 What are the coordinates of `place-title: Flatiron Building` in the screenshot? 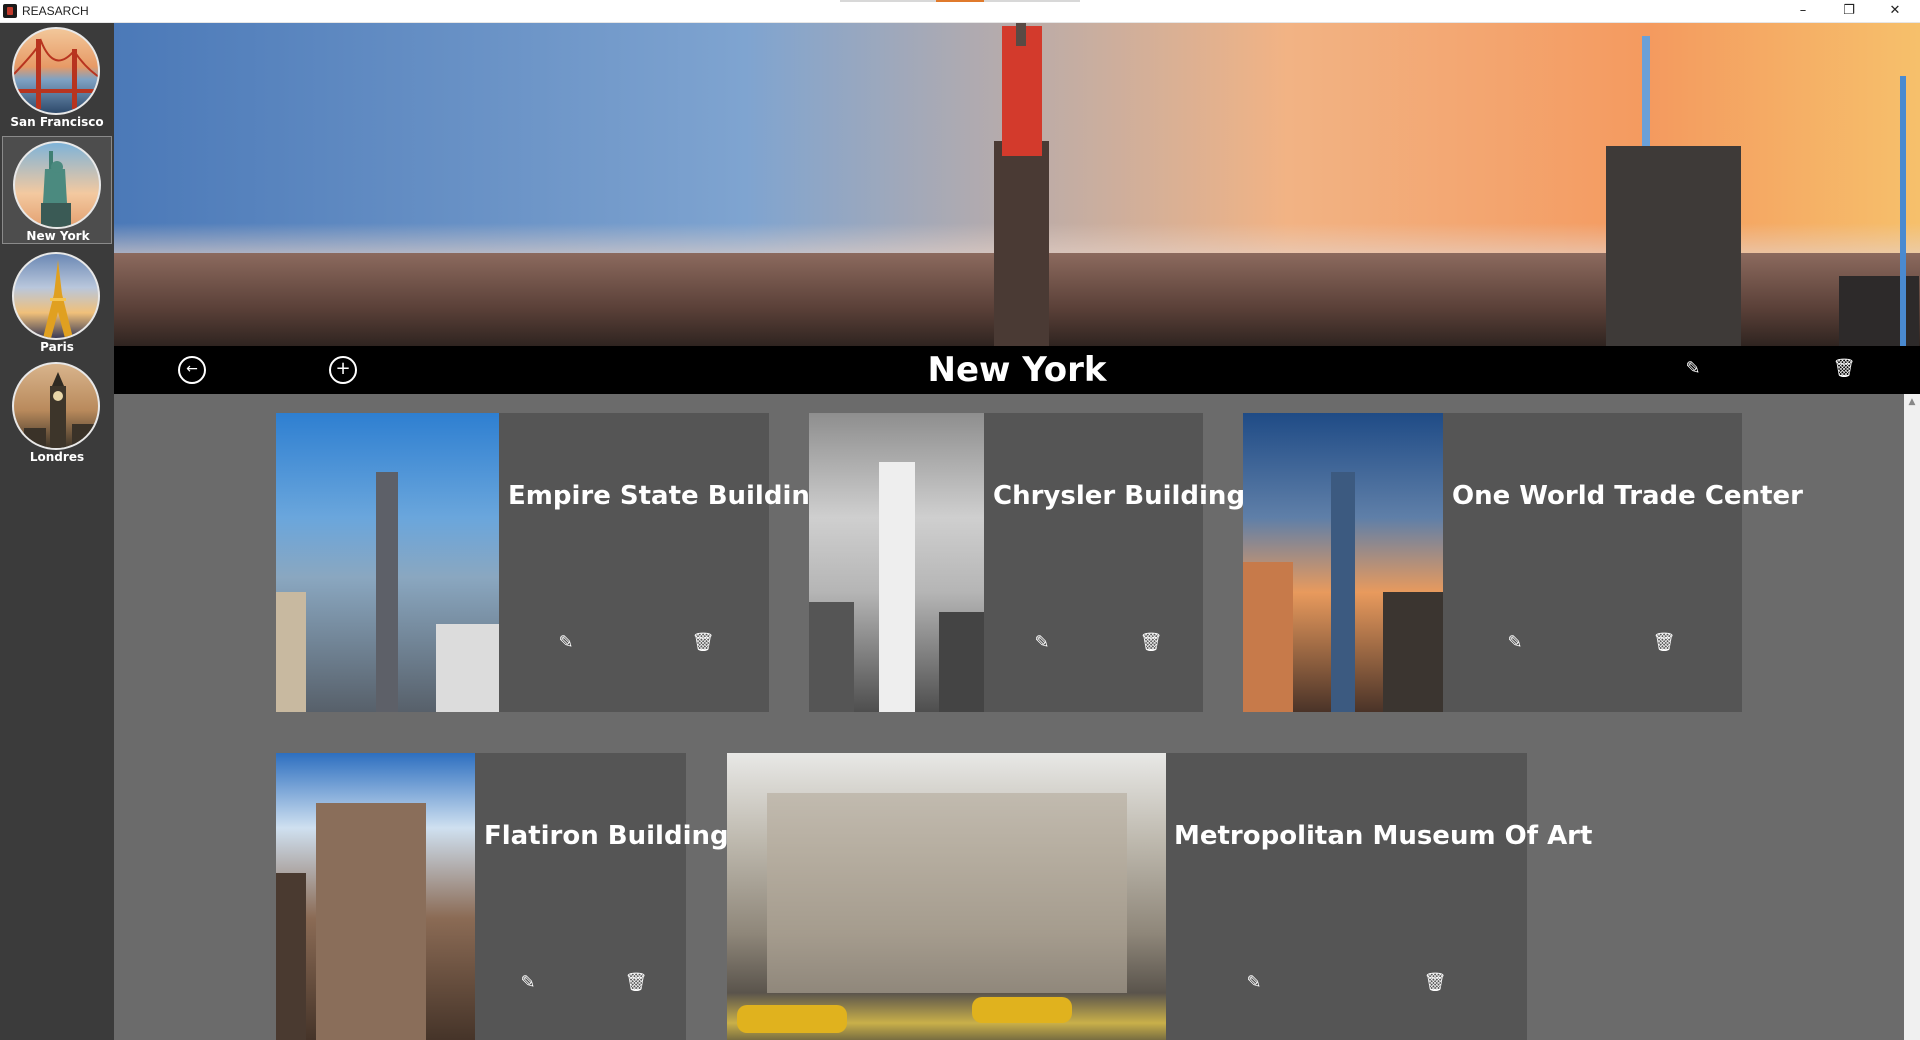 It's located at (606, 836).